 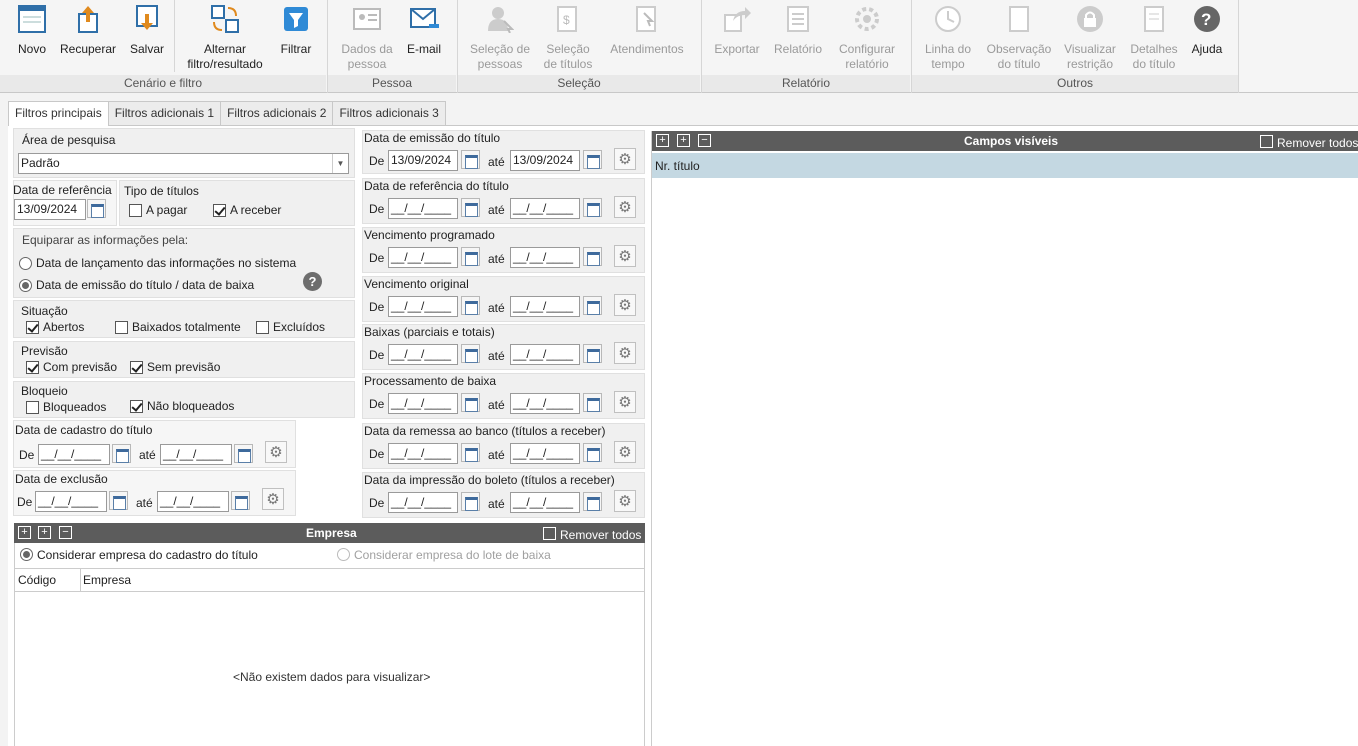 I want to click on radio-lancamento, so click(x=25, y=263).